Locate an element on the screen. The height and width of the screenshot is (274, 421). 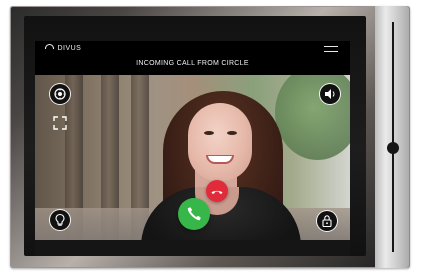
lightbulb-icon is located at coordinates (60, 219).